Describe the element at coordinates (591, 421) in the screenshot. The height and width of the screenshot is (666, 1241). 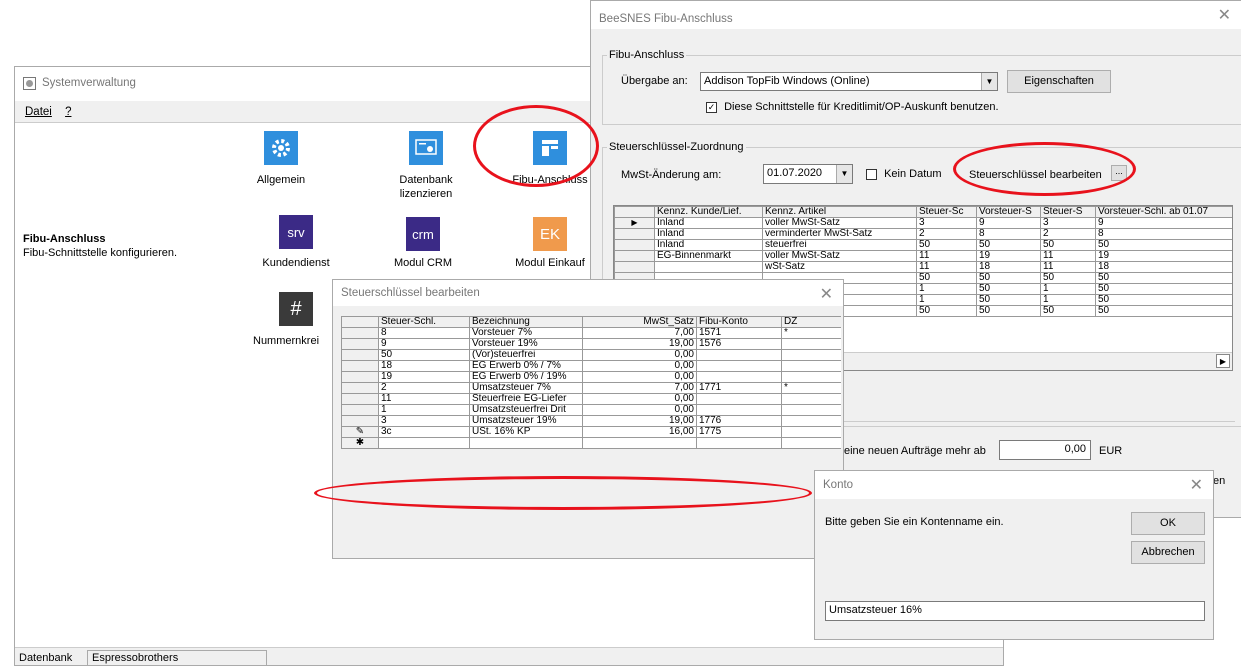
I see `table-row: 3 Umsatzsteuer 19% 19,00 1776` at that location.